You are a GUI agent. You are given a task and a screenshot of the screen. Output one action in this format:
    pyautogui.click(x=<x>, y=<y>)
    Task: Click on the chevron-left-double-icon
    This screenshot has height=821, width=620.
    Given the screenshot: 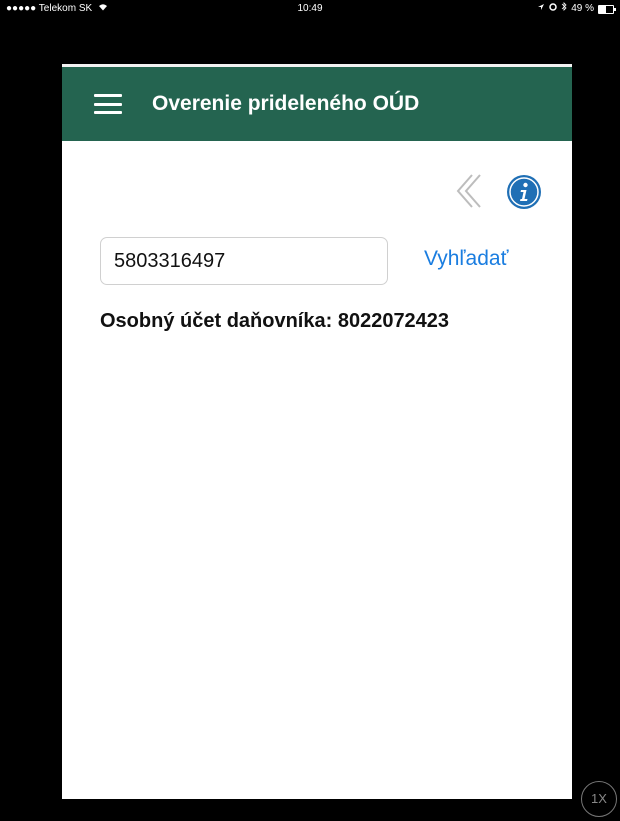 What is the action you would take?
    pyautogui.click(x=469, y=191)
    